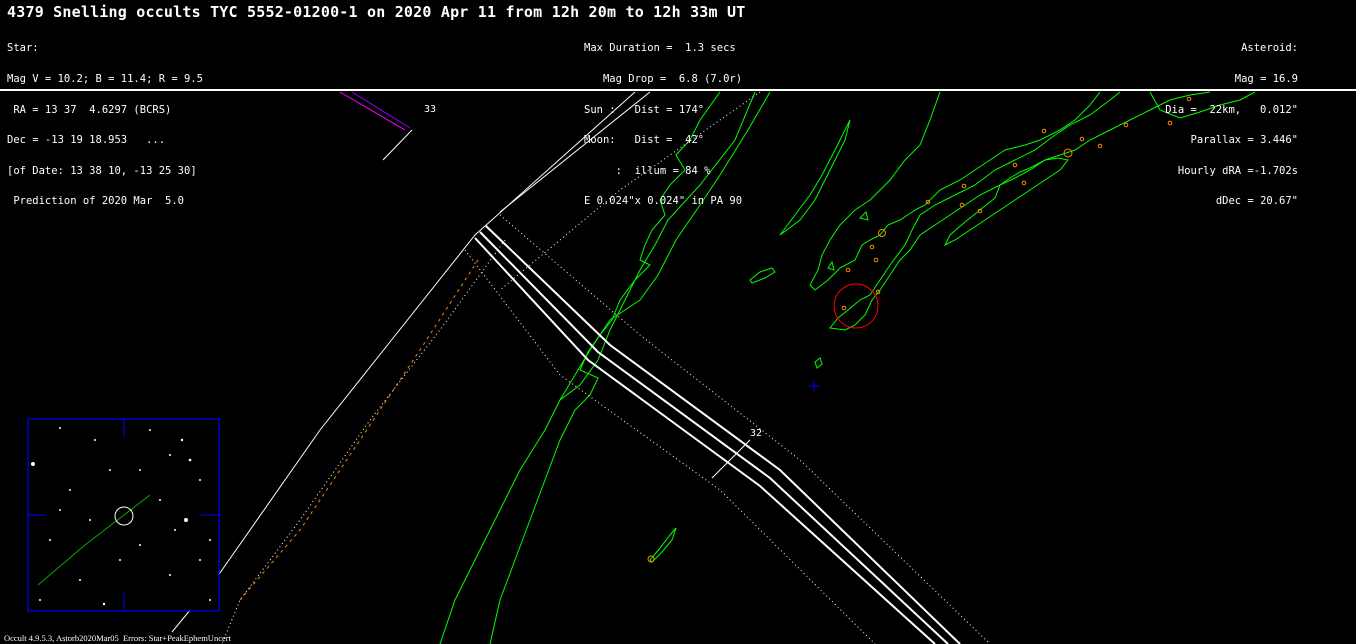  What do you see at coordinates (678, 90) in the screenshot?
I see `header-divider` at bounding box center [678, 90].